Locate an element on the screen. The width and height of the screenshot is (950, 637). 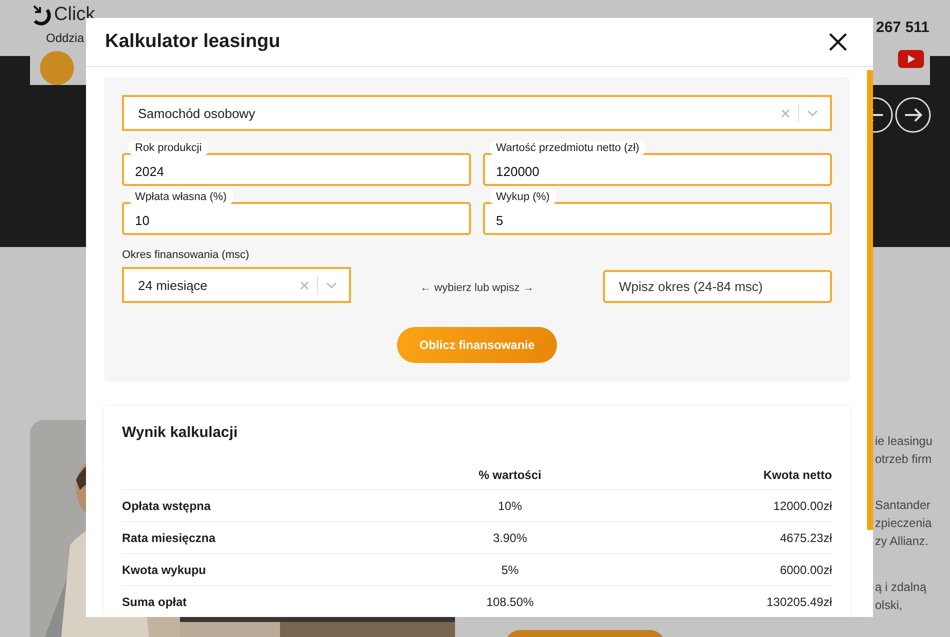
table-cell: 108.50% is located at coordinates (510, 601).